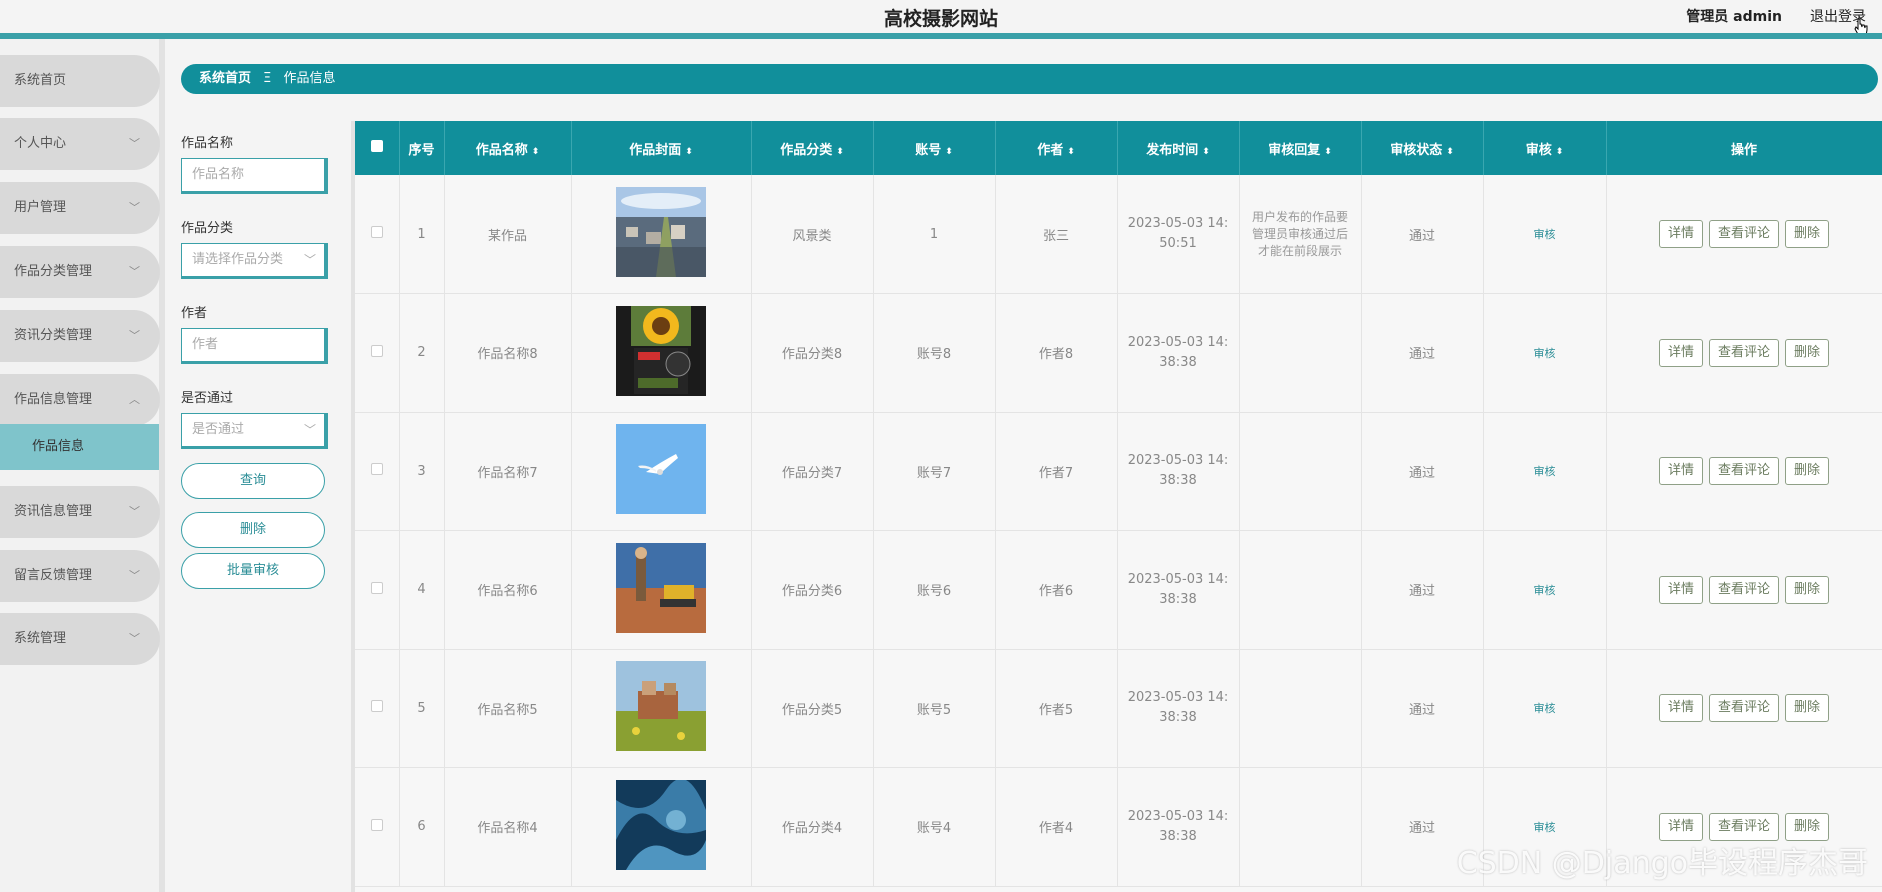 Image resolution: width=1882 pixels, height=892 pixels. Describe the element at coordinates (80, 400) in the screenshot. I see `sidebar-item: 作品信息管理 ︿` at that location.